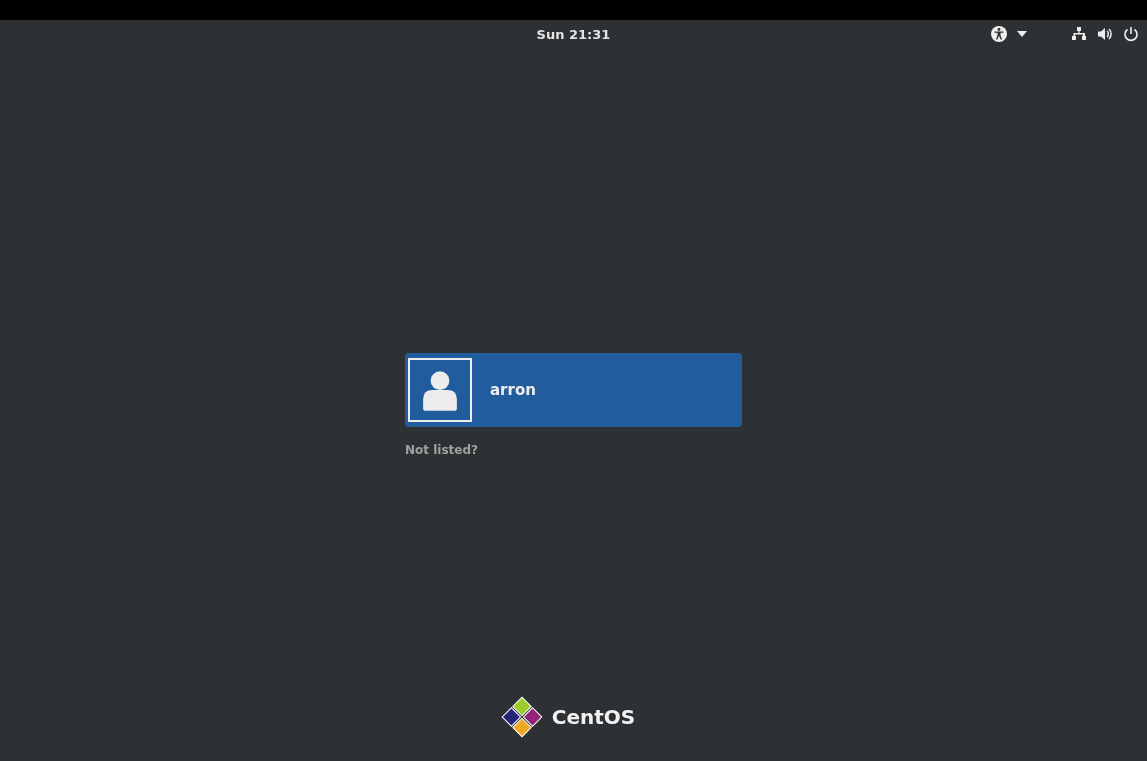  I want to click on user-item: arron, so click(573, 390).